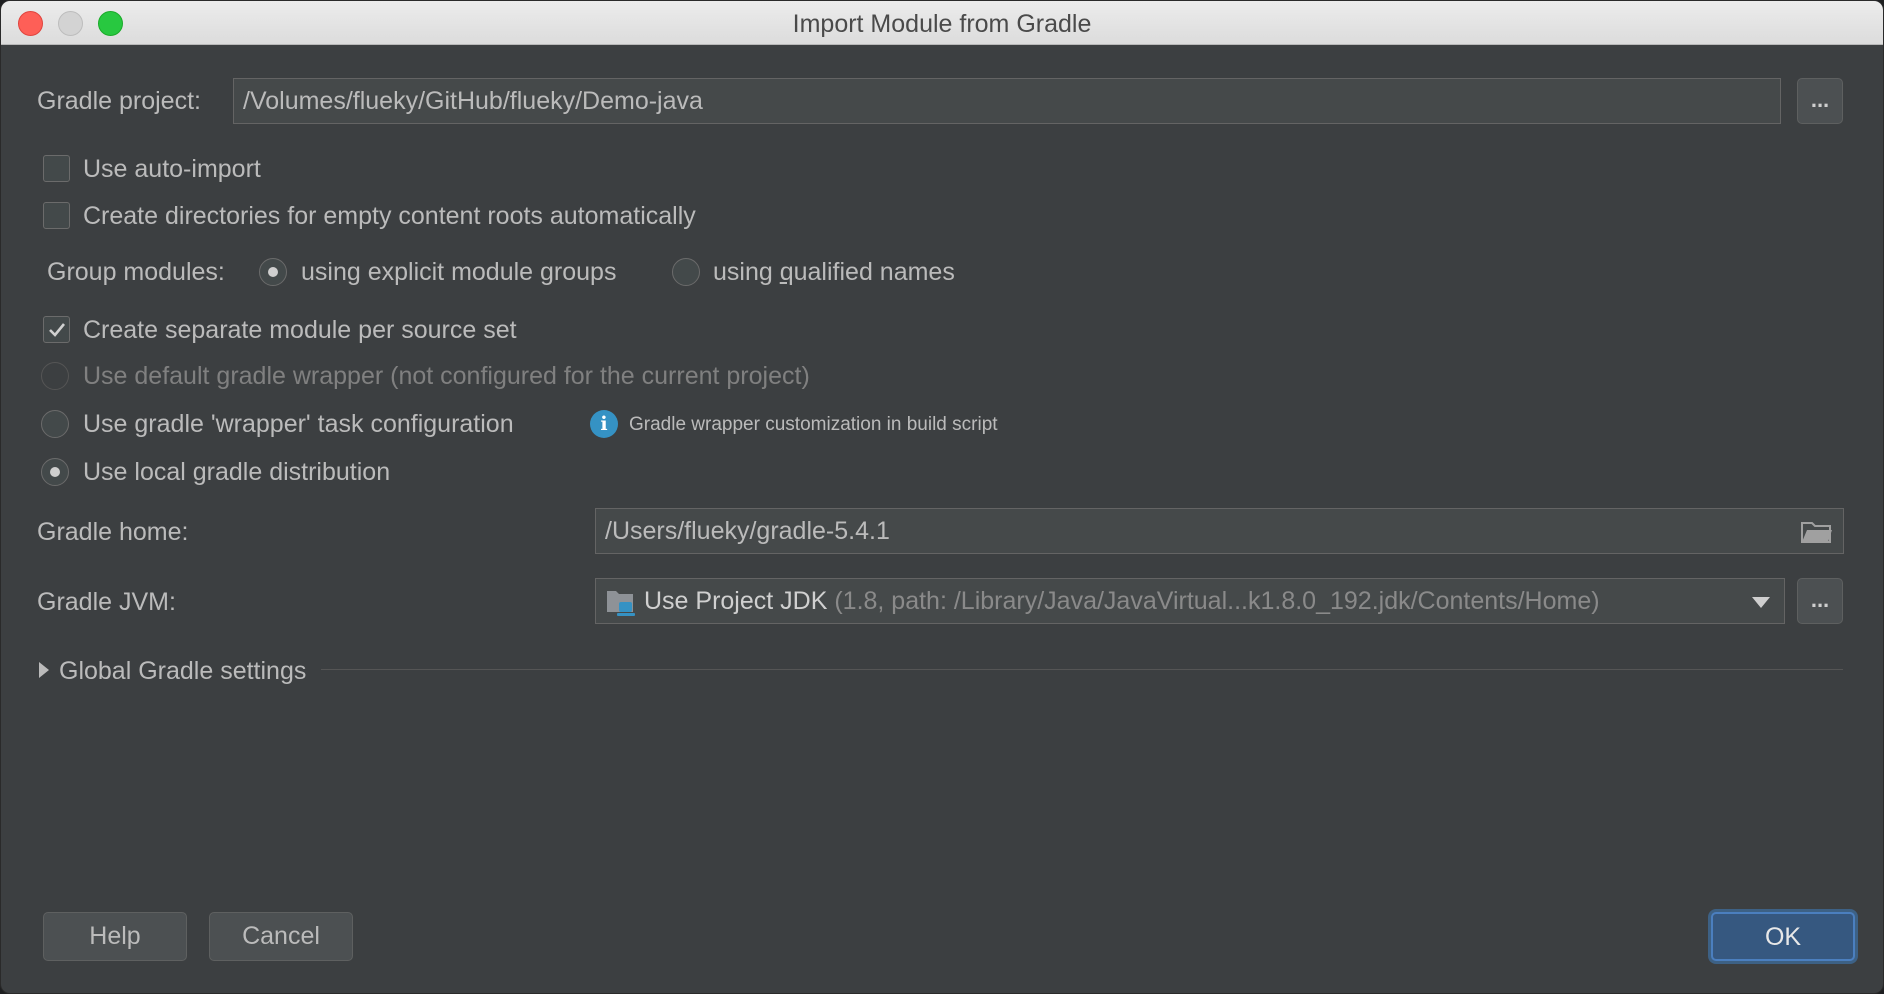 Image resolution: width=1884 pixels, height=994 pixels. Describe the element at coordinates (747, 531) in the screenshot. I see `gradle-home-value: /Users/flueky/gradle-5.4.1` at that location.